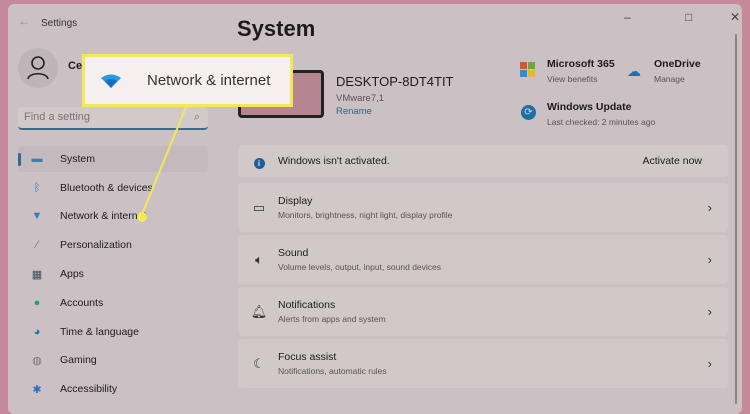 The width and height of the screenshot is (750, 414). Describe the element at coordinates (163, 162) in the screenshot. I see `callout-line` at that location.